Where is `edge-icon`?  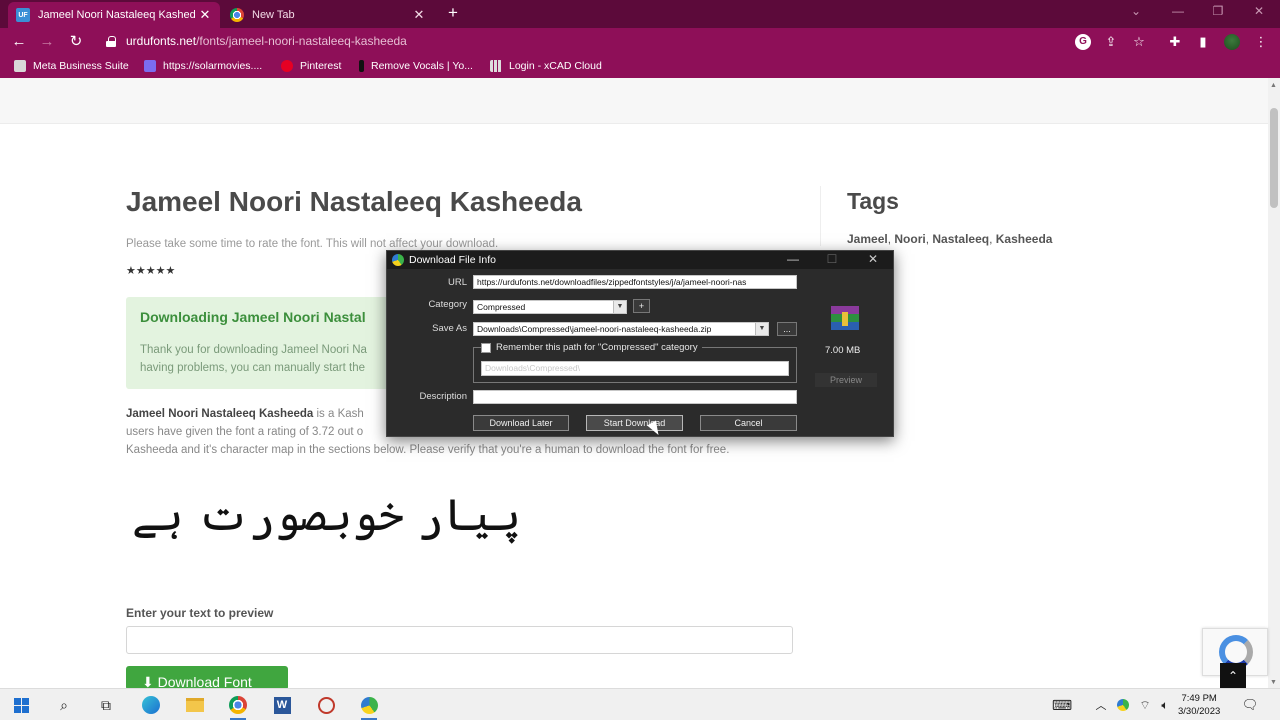 edge-icon is located at coordinates (151, 705).